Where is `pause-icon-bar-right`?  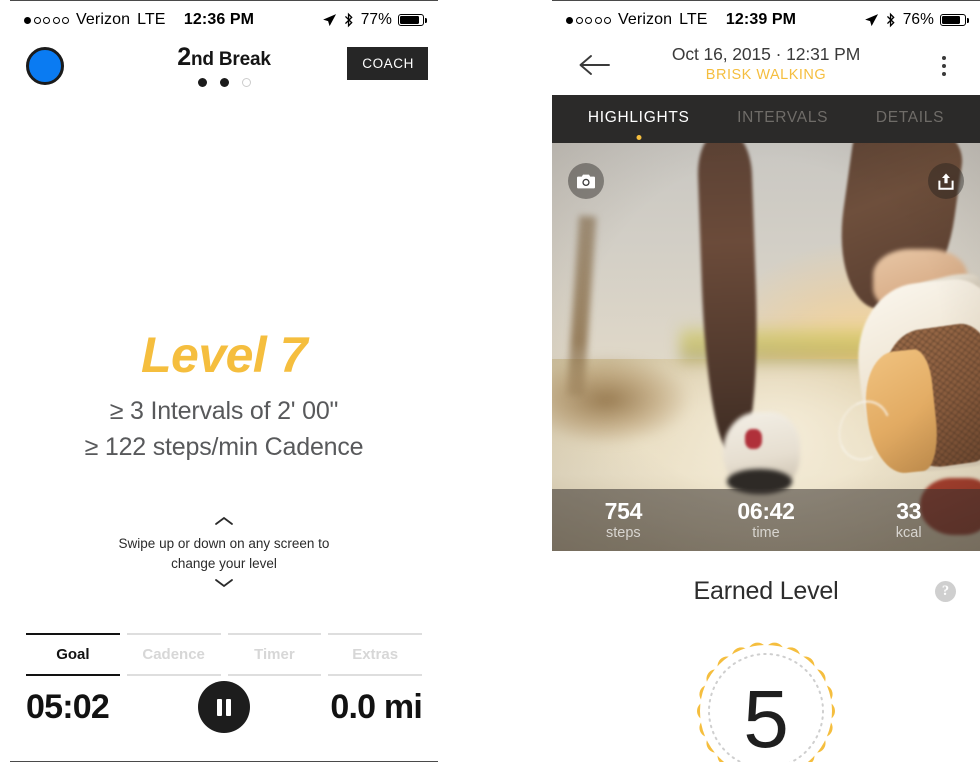
pause-icon-bar-right is located at coordinates (229, 707).